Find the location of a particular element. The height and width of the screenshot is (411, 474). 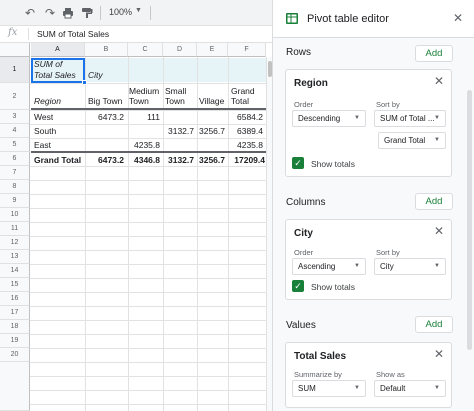

add-row-button: Add is located at coordinates (434, 53).